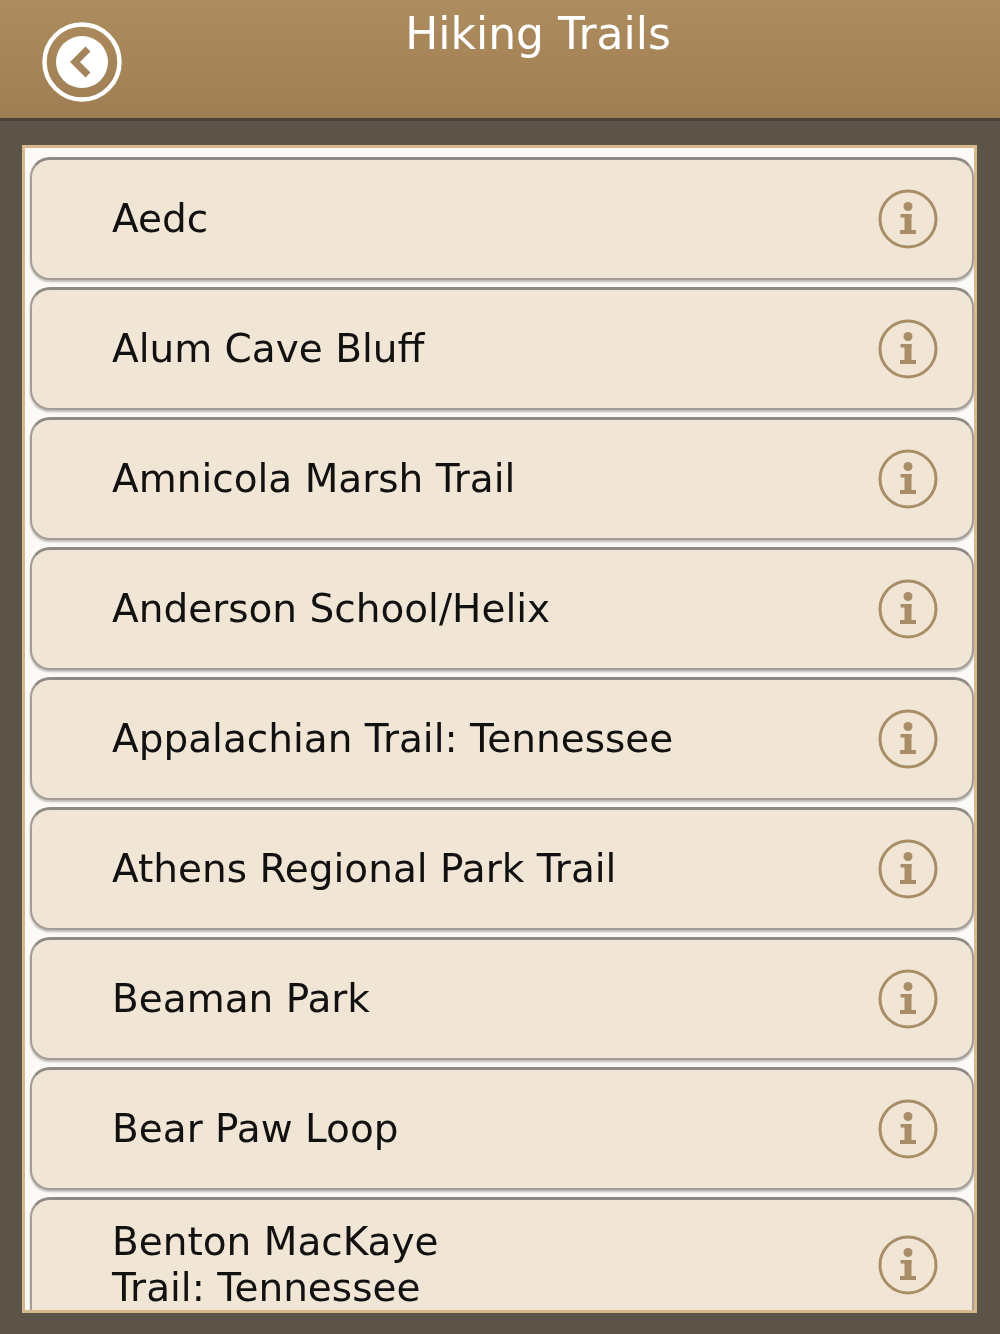 Image resolution: width=1000 pixels, height=1334 pixels. Describe the element at coordinates (502, 738) in the screenshot. I see `trail-list-item: Appalachian Trail: Tennessee` at that location.